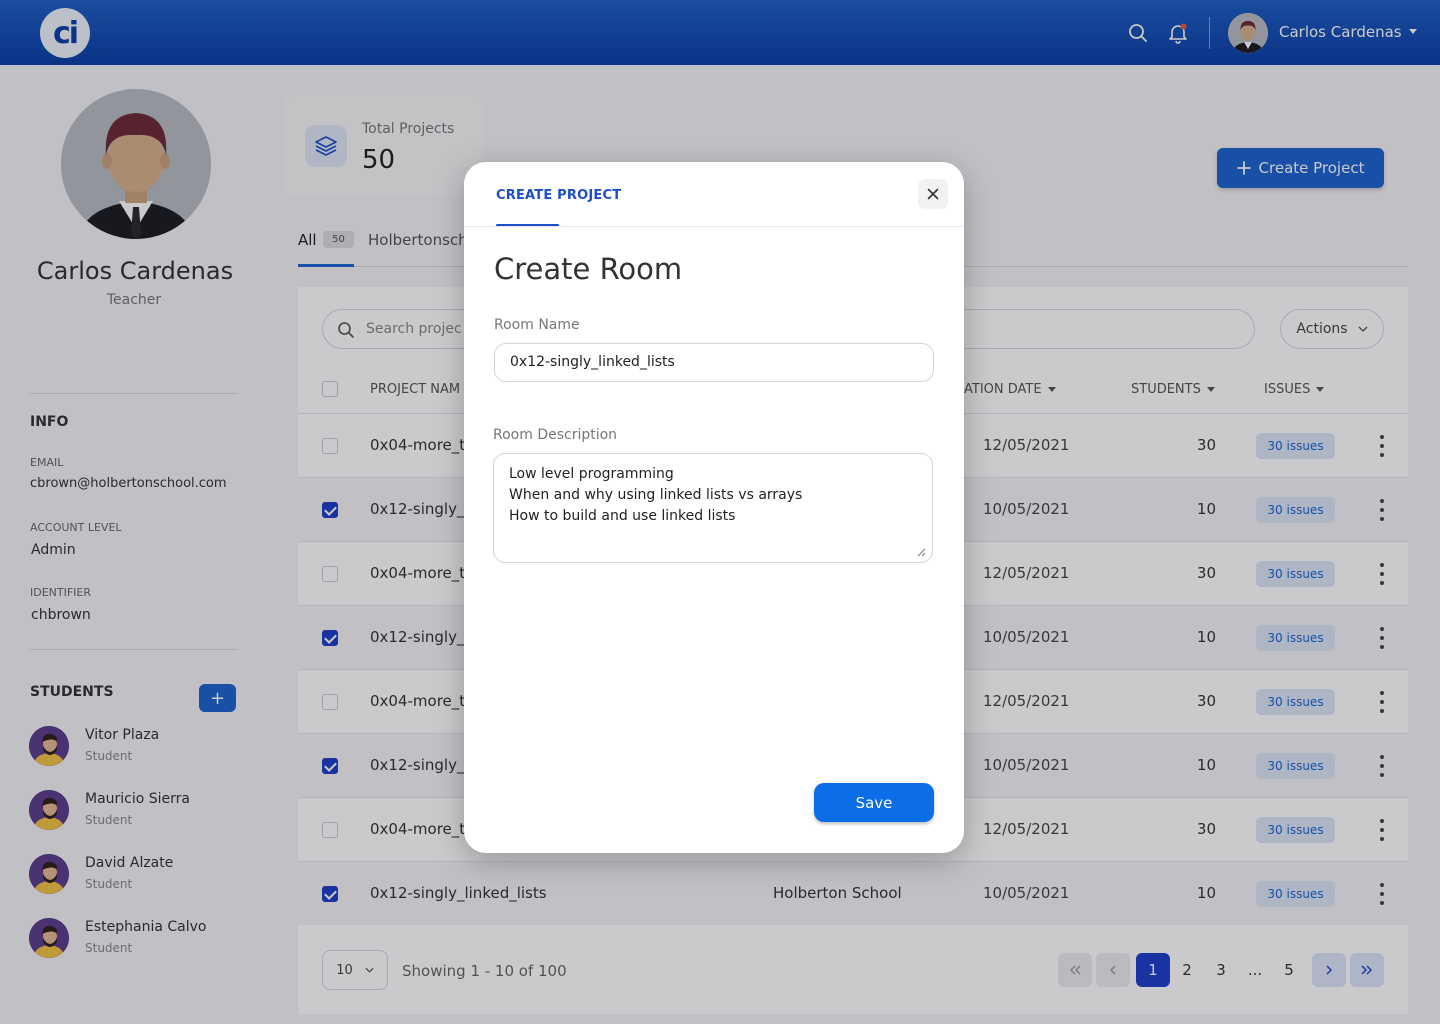 This screenshot has width=1440, height=1024. I want to click on description-line: How to build and use linked lists, so click(622, 516).